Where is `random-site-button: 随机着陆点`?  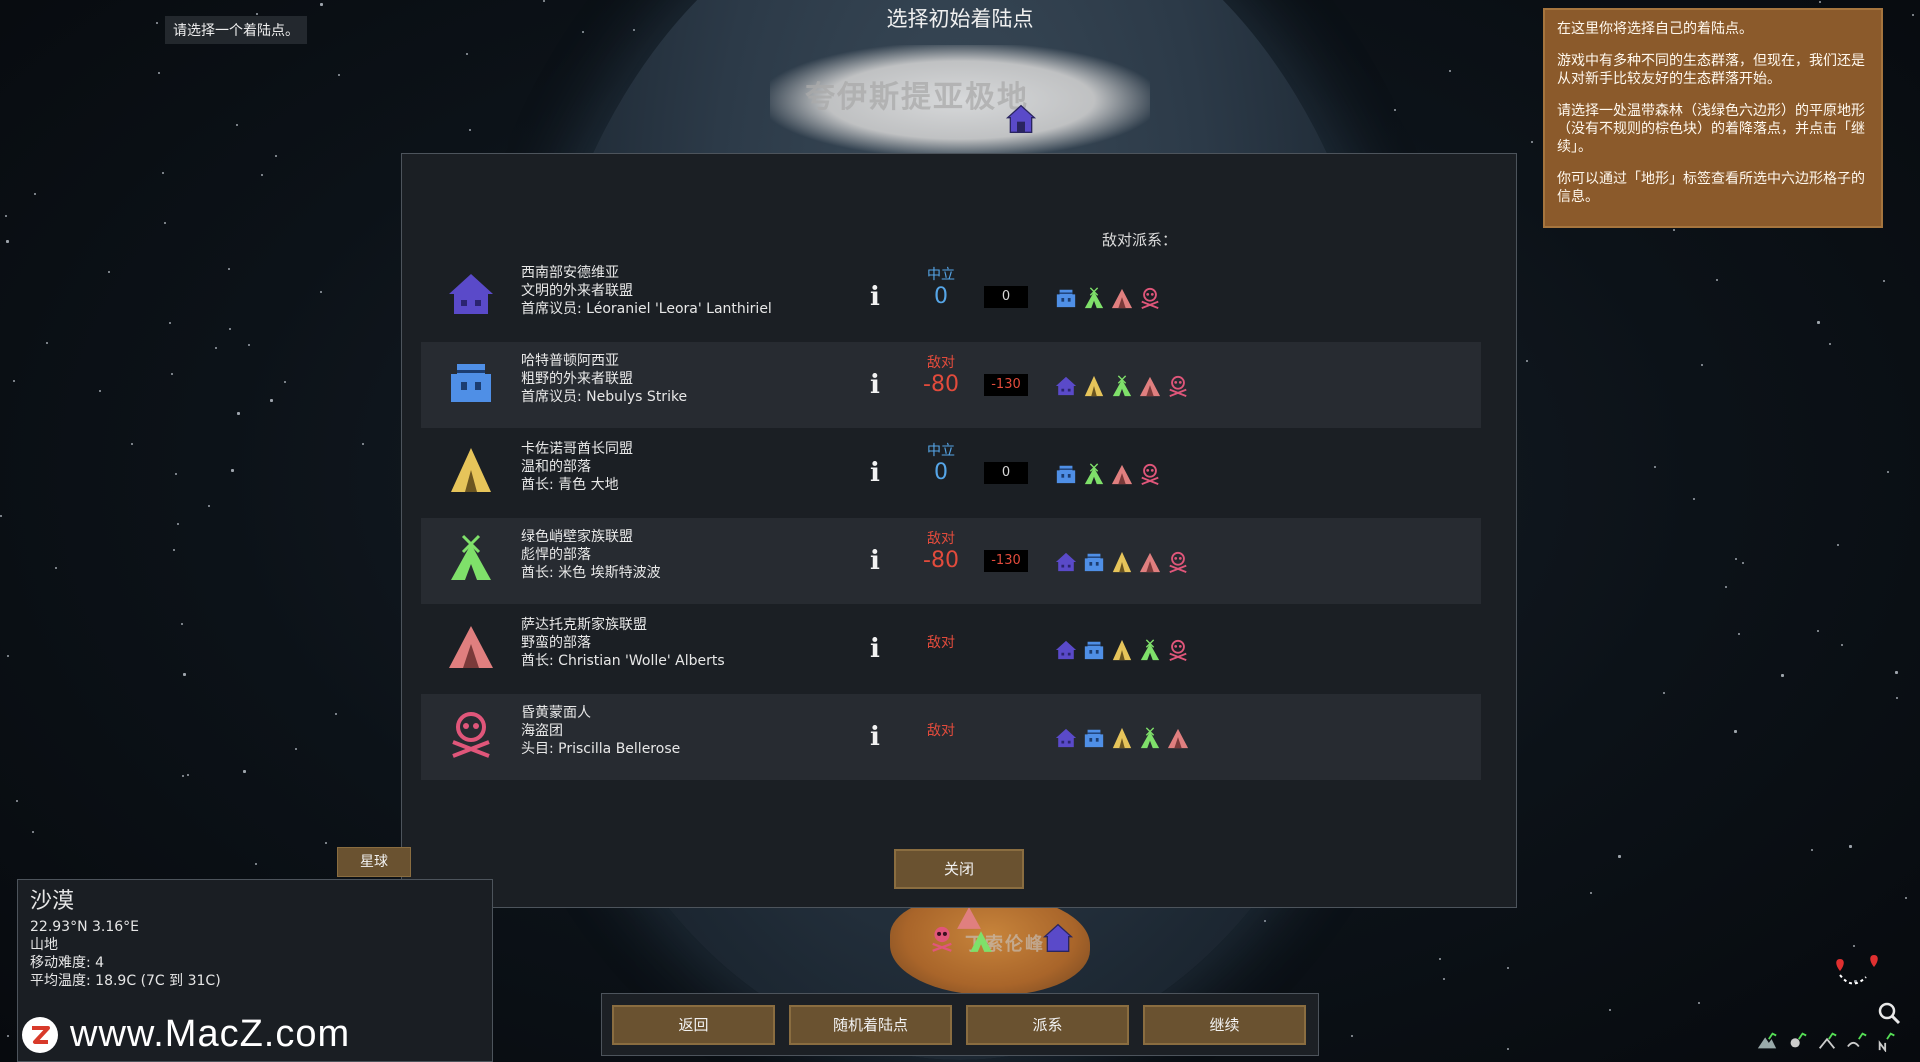
random-site-button: 随机着陆点 is located at coordinates (870, 1025).